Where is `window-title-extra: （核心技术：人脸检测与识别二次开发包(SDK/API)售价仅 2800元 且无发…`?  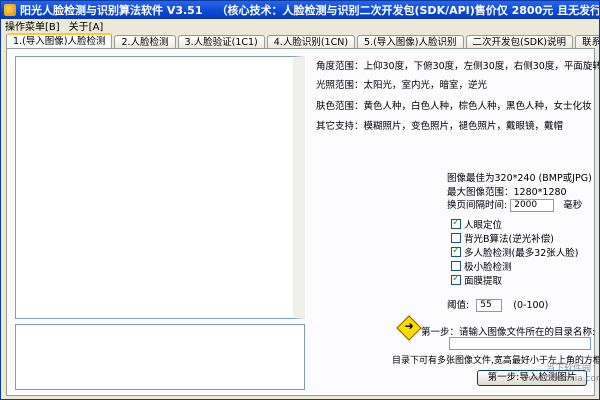 window-title-extra: （核心技术：人脸检测与识别二次开发包(SDK/API)售价仅 2800元 且无发… is located at coordinates (407, 10).